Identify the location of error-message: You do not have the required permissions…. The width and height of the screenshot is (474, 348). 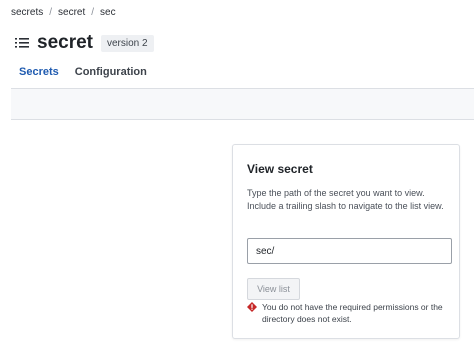
(352, 313).